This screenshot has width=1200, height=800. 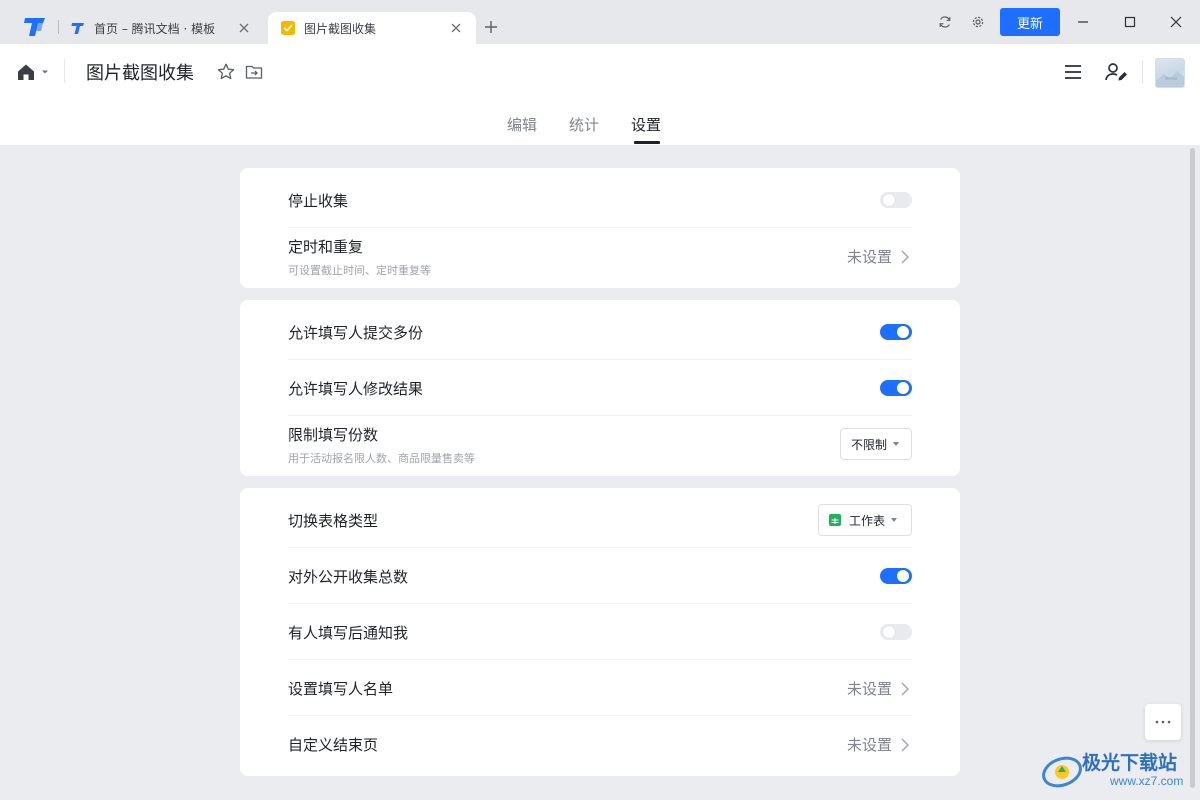 What do you see at coordinates (77, 28) in the screenshot?
I see `tencent-docs-tab-icon` at bounding box center [77, 28].